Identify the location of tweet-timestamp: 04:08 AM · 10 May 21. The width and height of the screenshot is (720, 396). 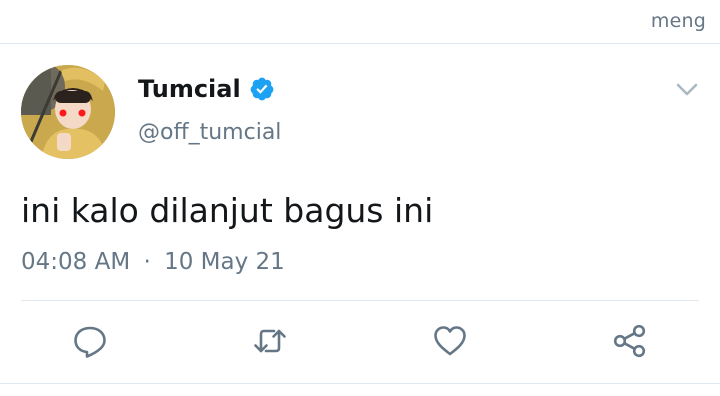
(153, 262).